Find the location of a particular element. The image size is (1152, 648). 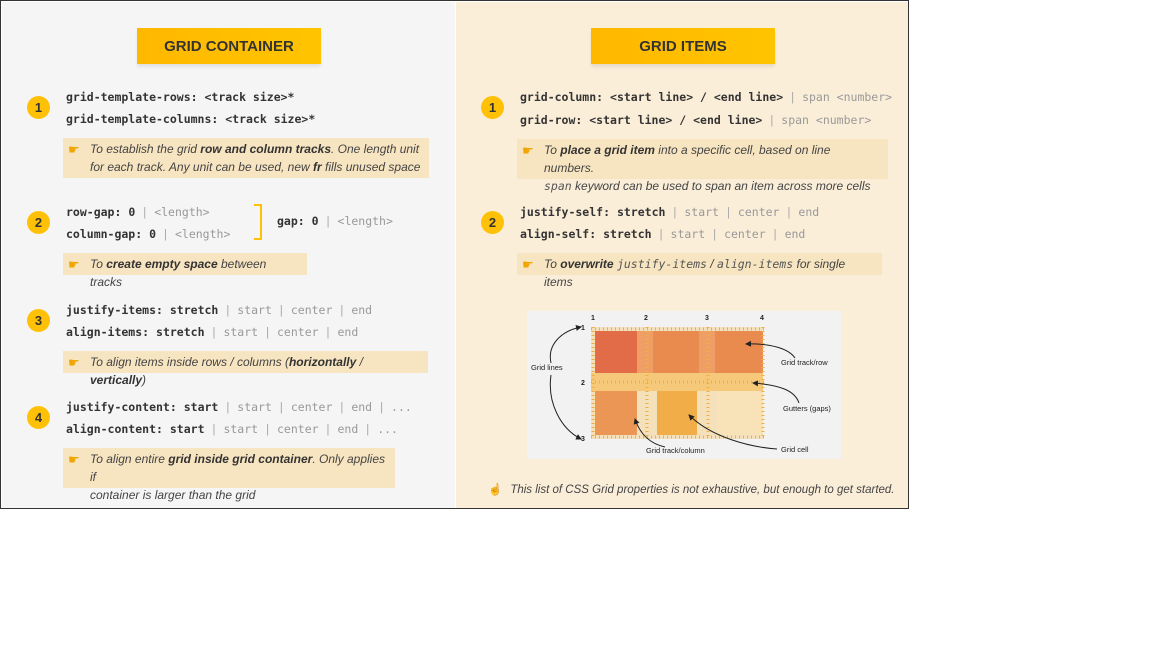

col-line-number: 3 is located at coordinates (707, 318).